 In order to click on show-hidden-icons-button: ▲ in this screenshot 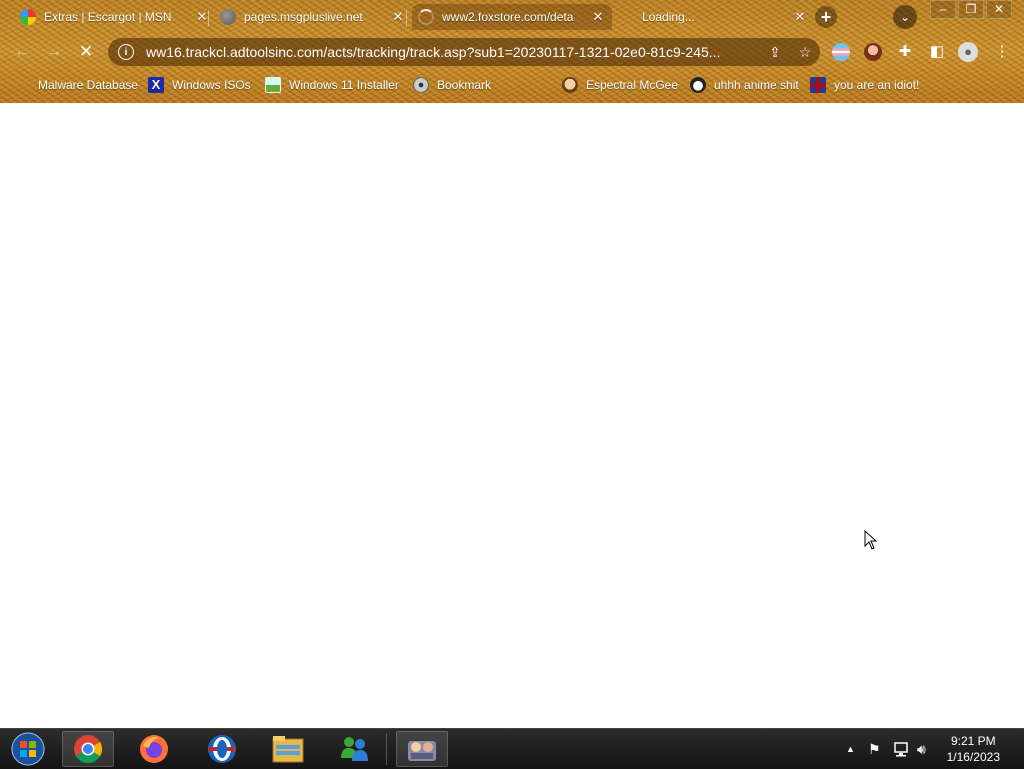, I will do `click(850, 749)`.